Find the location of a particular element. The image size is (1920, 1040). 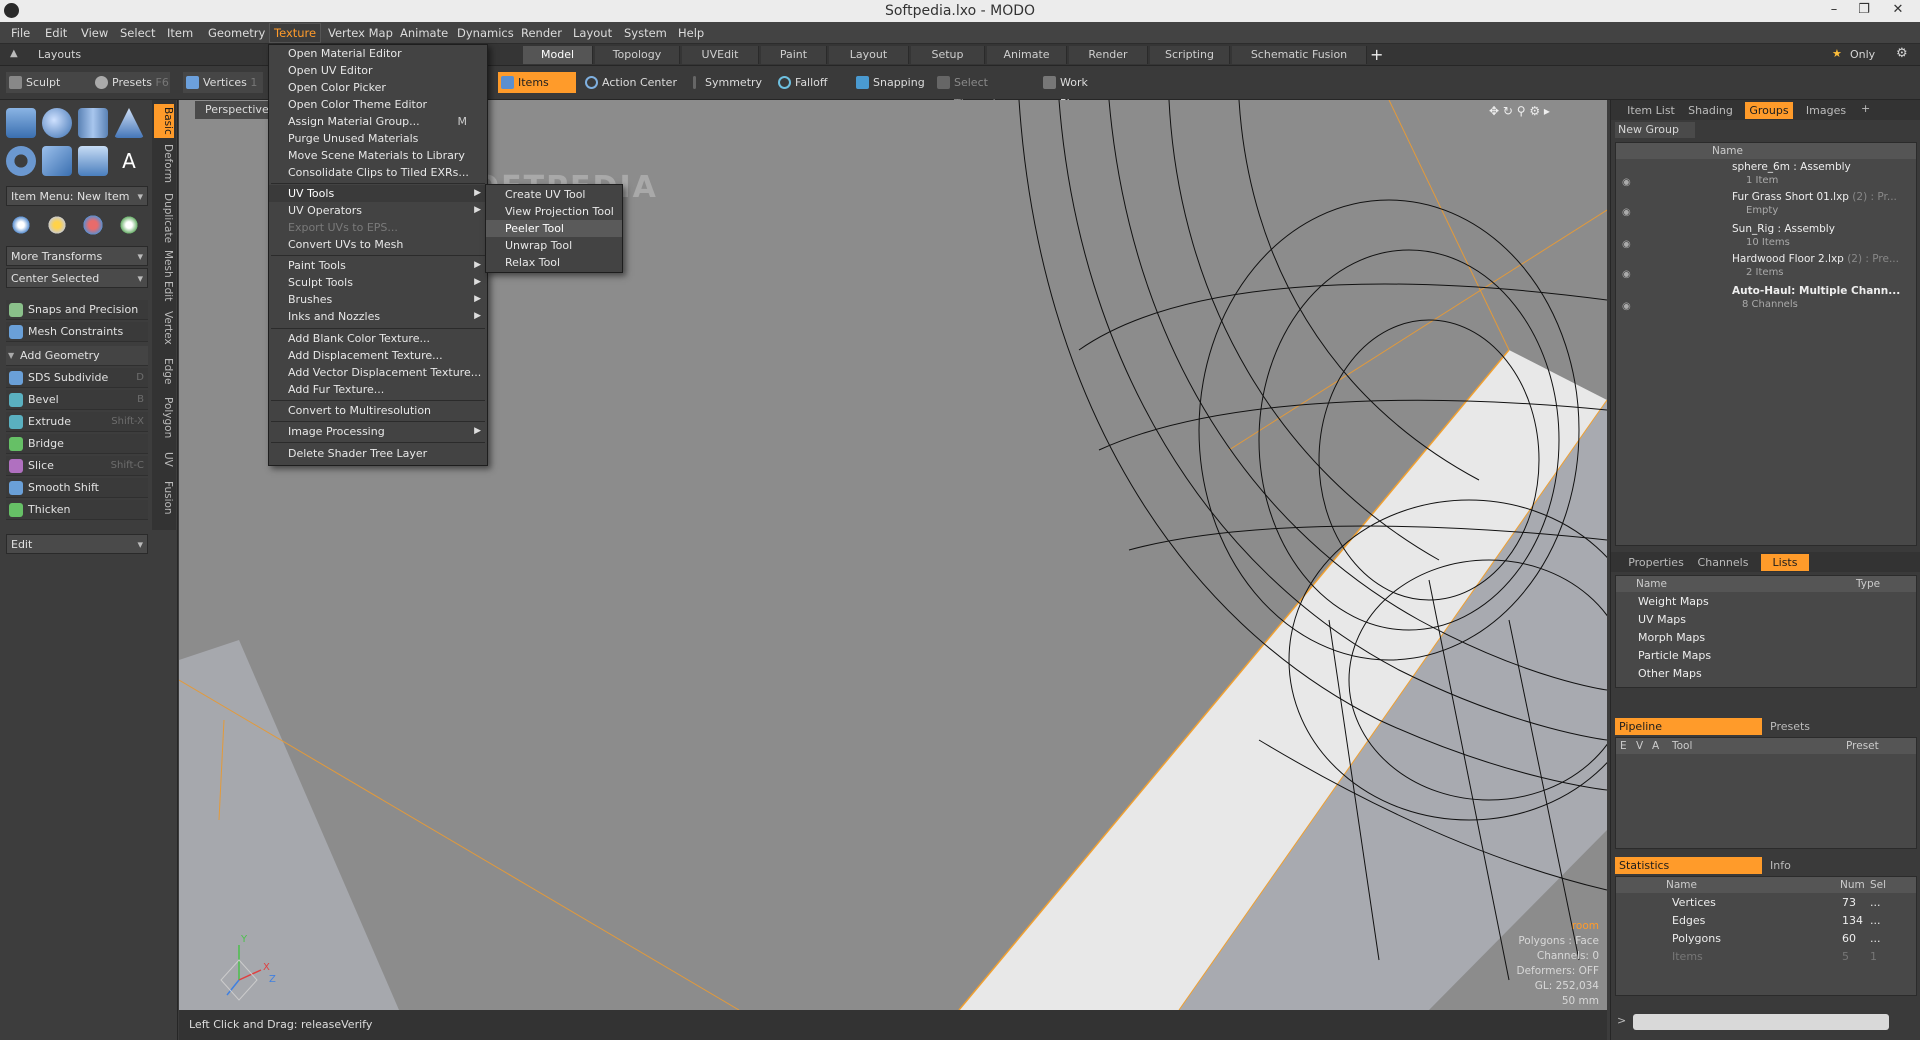

menu-animate: Animate is located at coordinates (424, 33).